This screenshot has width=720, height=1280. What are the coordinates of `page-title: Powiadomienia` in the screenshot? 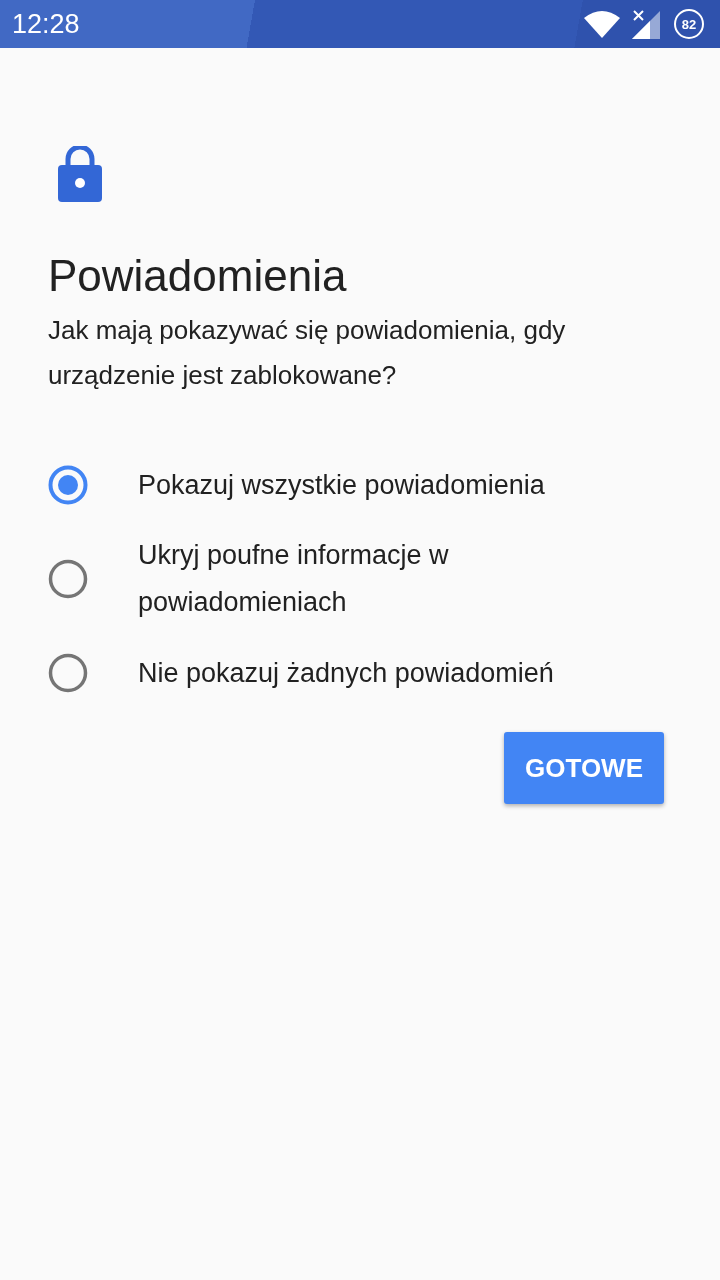 It's located at (198, 276).